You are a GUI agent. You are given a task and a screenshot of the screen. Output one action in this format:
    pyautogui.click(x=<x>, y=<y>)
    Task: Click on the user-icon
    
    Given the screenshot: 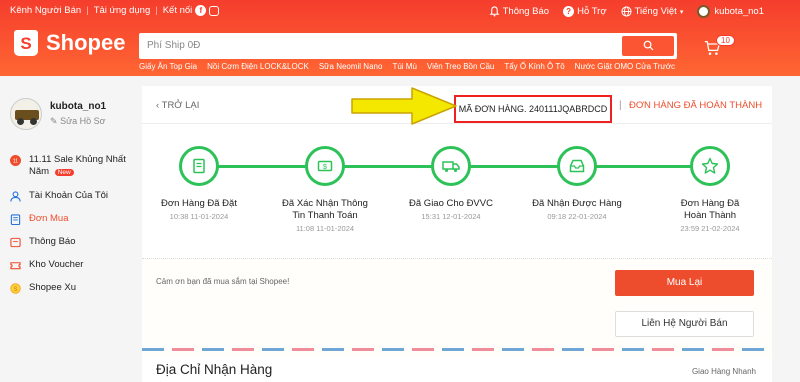 What is the action you would take?
    pyautogui.click(x=15, y=196)
    